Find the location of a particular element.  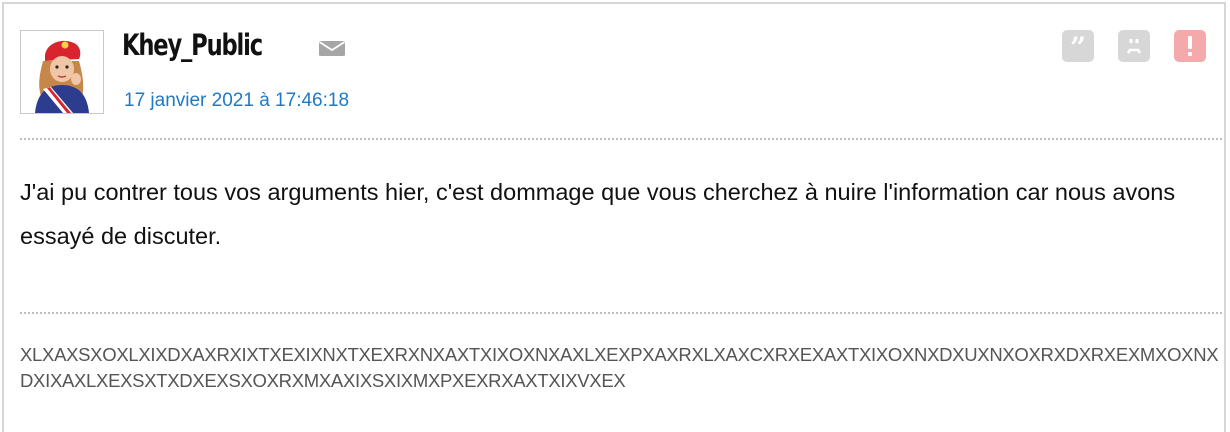

post-date-link: 17 janvier 2021 à 17:46:18 is located at coordinates (236, 101).